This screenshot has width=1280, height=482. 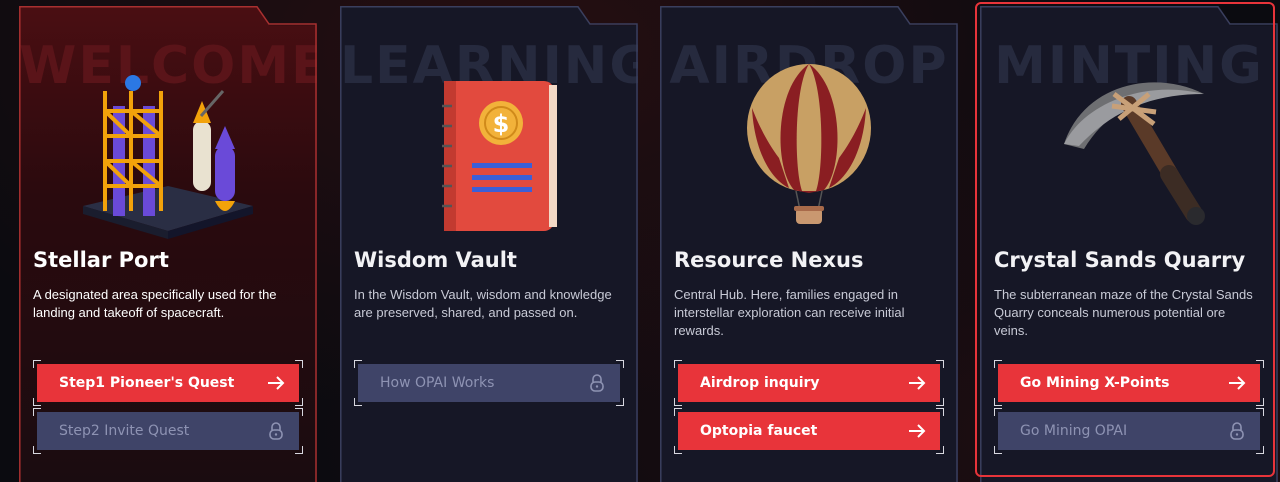 I want to click on card-title: Stellar Port, so click(x=101, y=260).